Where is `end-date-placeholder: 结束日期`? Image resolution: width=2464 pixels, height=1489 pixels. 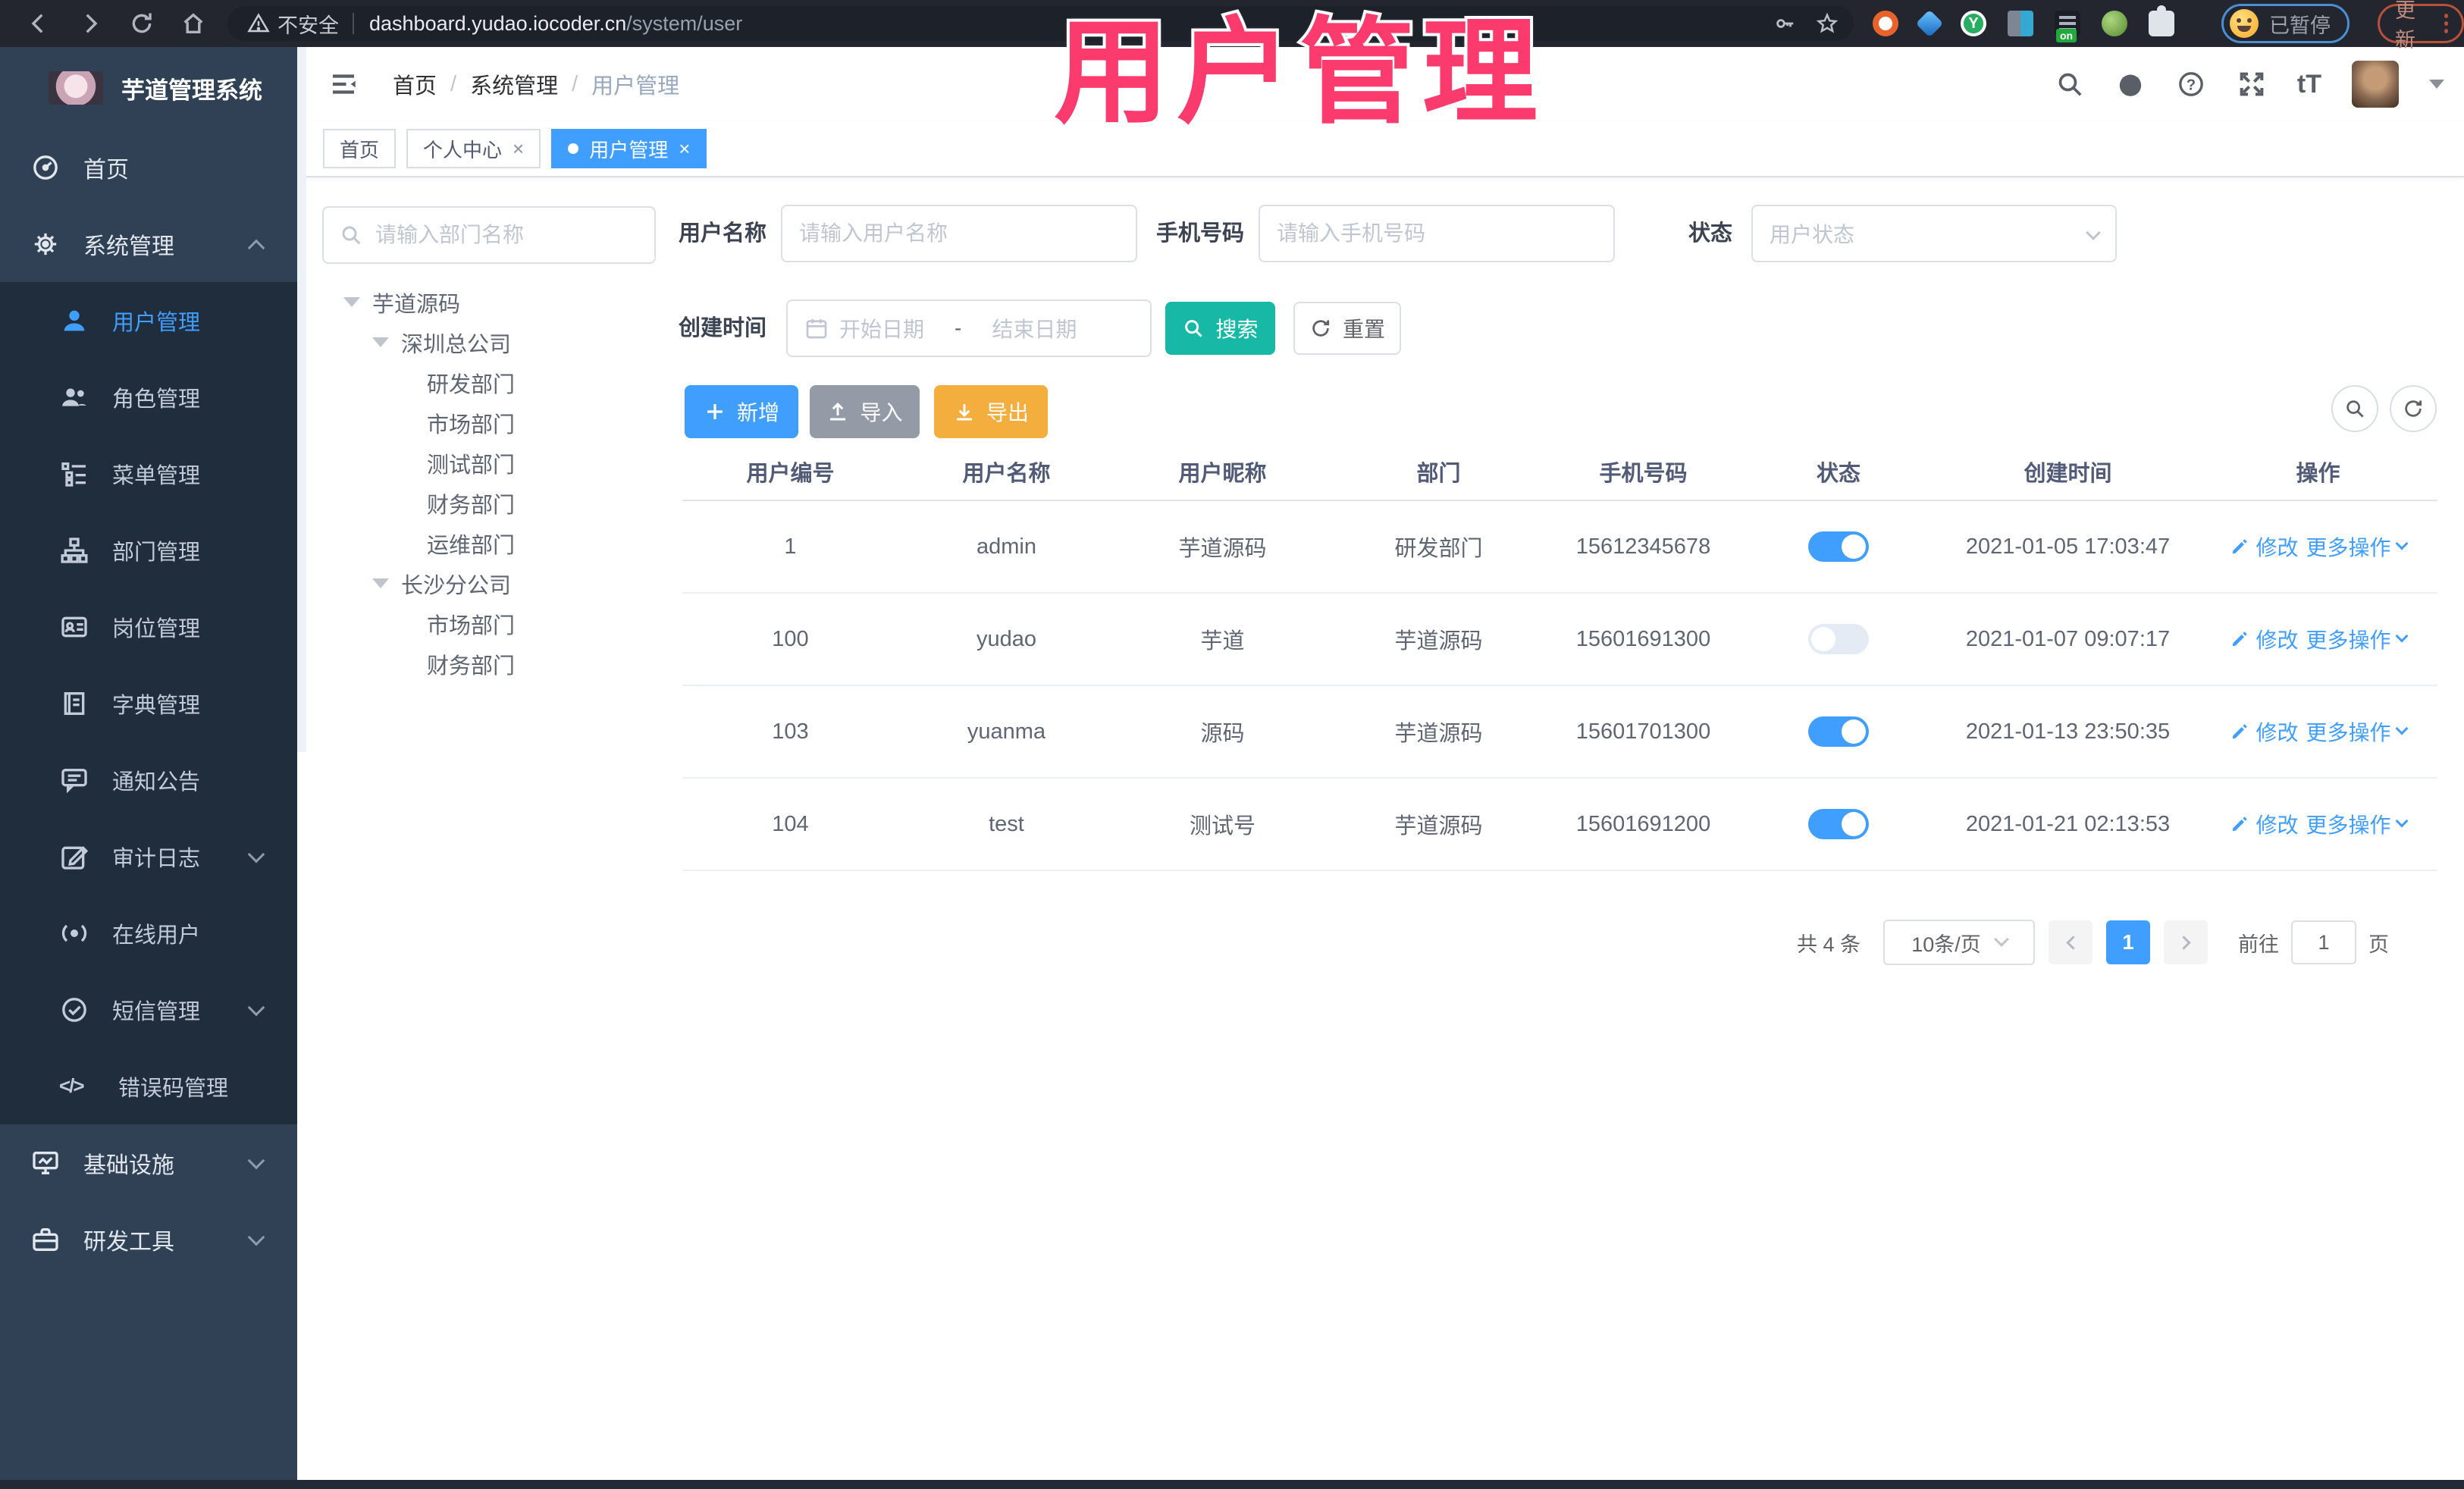
end-date-placeholder: 结束日期 is located at coordinates (1034, 328).